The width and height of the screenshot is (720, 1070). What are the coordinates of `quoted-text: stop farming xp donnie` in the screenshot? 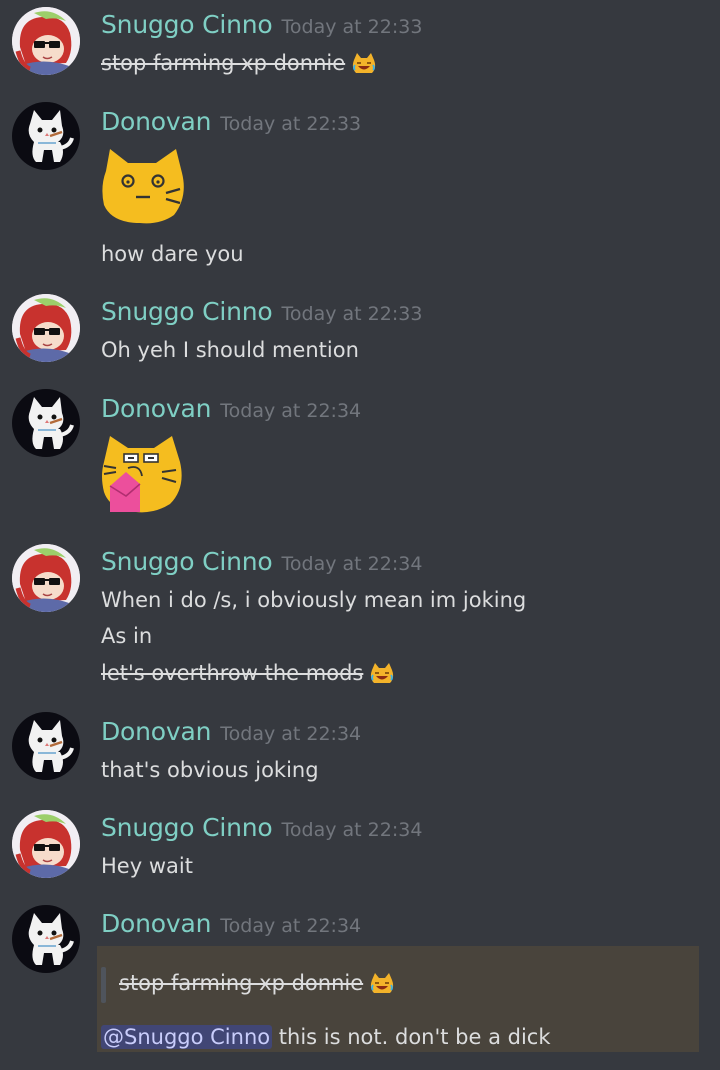 It's located at (257, 983).